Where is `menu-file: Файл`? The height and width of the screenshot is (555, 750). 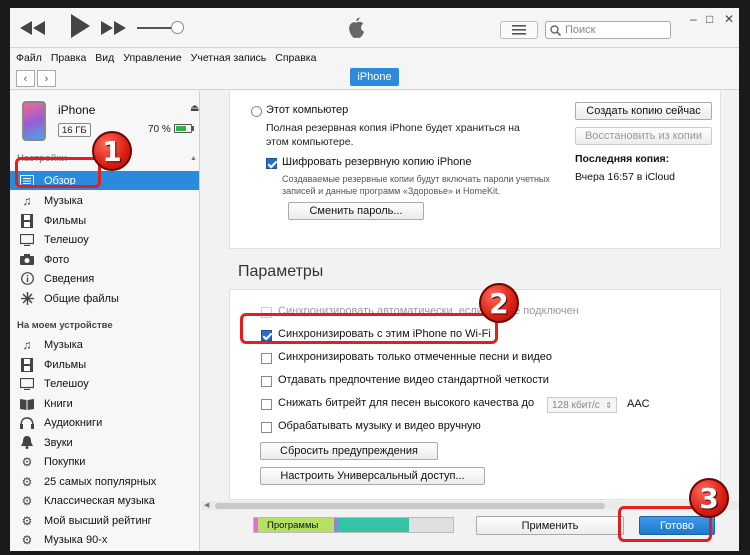
menu-file: Файл is located at coordinates (29, 58).